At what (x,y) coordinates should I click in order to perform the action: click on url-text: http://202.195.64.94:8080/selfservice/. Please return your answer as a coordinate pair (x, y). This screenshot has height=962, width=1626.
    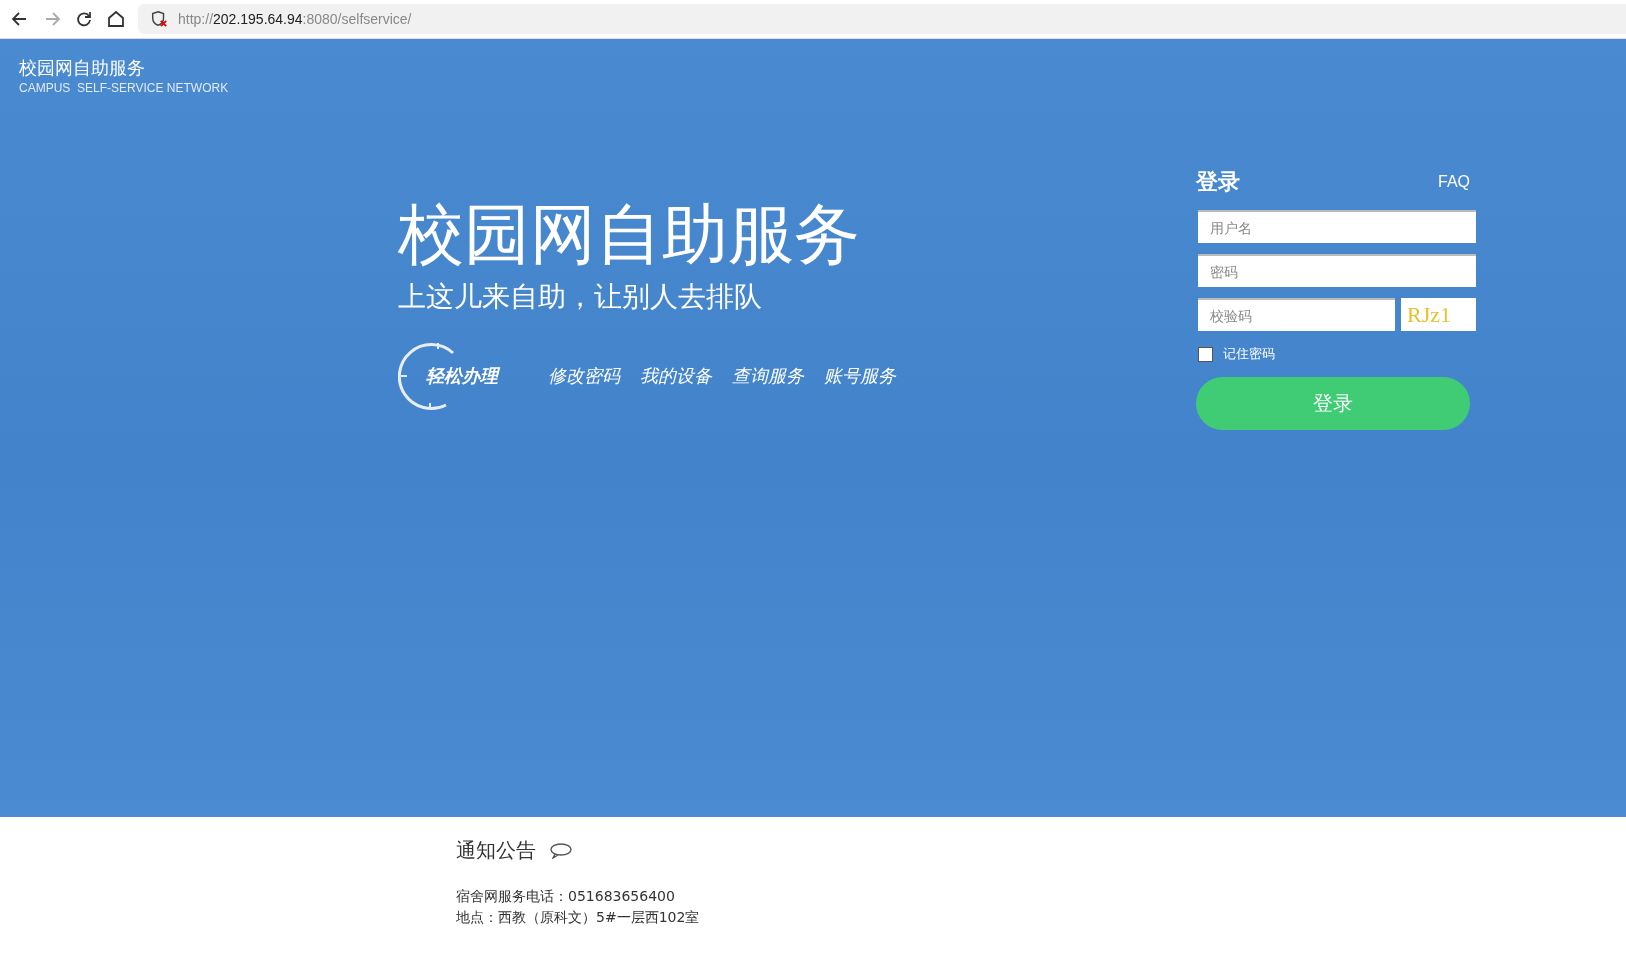
    Looking at the image, I should click on (295, 19).